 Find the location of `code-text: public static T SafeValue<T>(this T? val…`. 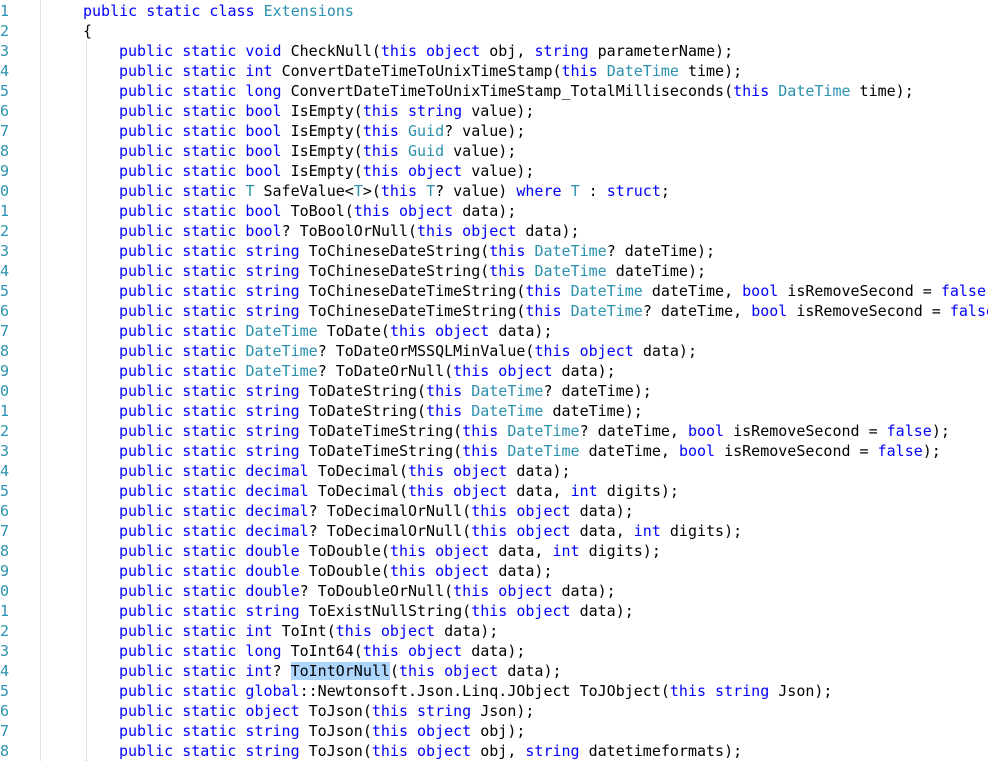

code-text: public static T SafeValue<T>(this T? val… is located at coordinates (394, 191).